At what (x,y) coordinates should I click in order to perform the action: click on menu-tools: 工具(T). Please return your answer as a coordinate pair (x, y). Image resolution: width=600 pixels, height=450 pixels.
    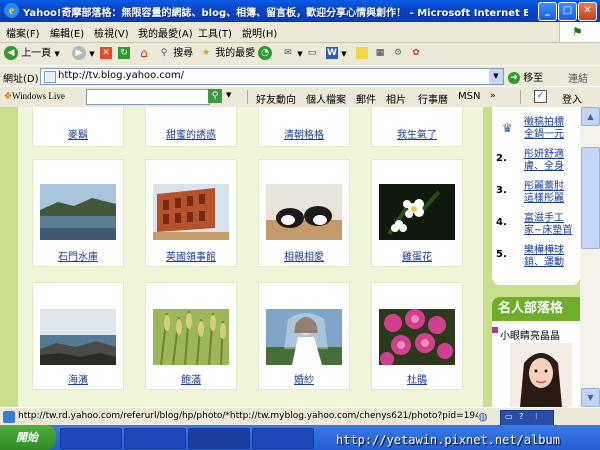
    Looking at the image, I should click on (215, 32).